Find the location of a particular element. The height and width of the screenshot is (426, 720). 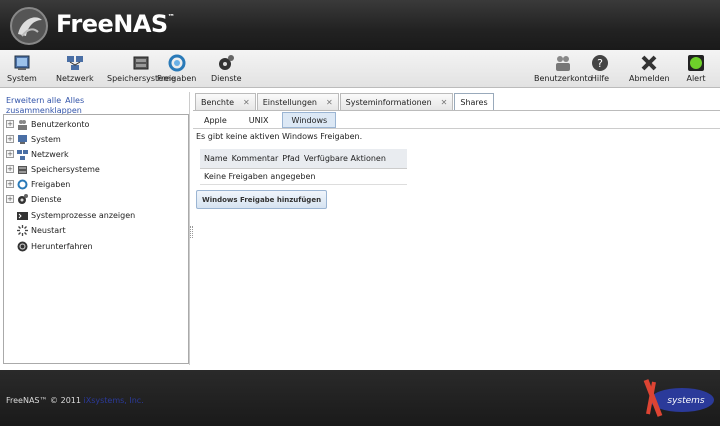

reboot-icon is located at coordinates (22, 230).